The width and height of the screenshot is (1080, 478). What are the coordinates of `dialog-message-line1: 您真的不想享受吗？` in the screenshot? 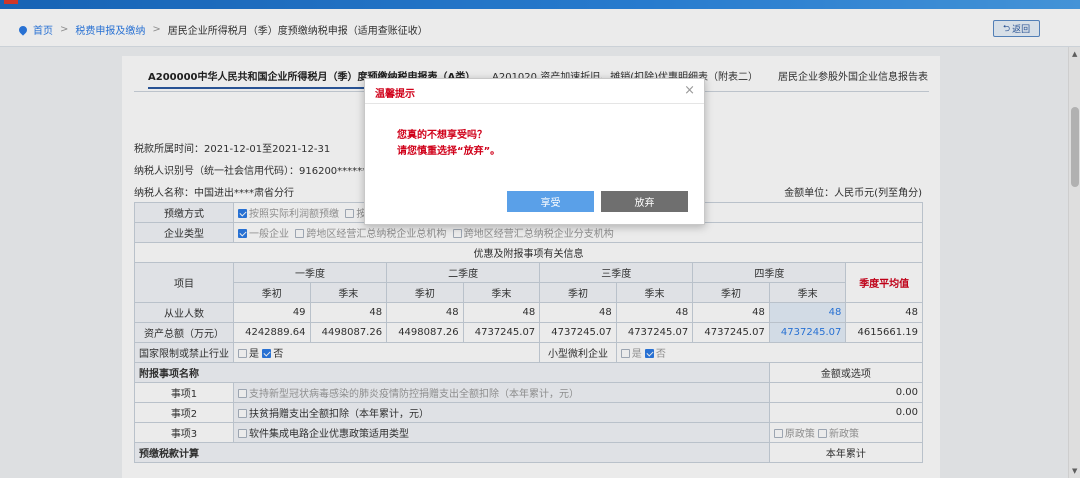 It's located at (442, 135).